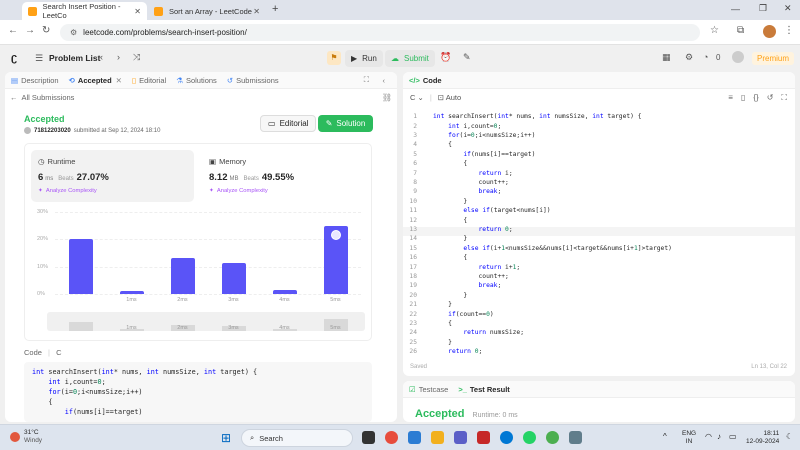 Image resolution: width=800 pixels, height=450 pixels. What do you see at coordinates (506, 437) in the screenshot?
I see `edge-icon` at bounding box center [506, 437].